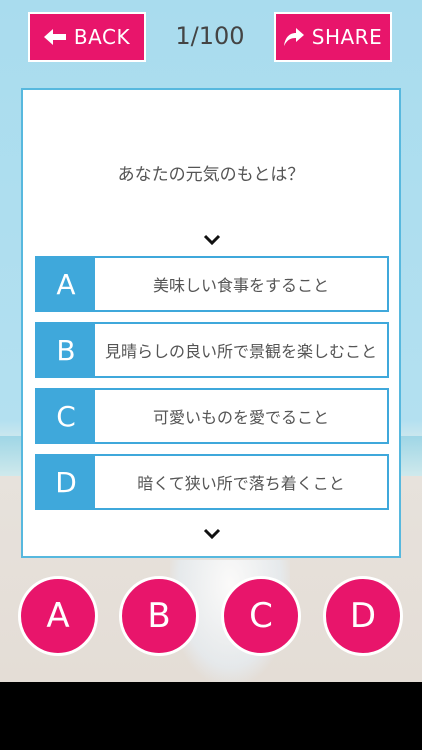  What do you see at coordinates (66, 416) in the screenshot?
I see `option-c-letter: C` at bounding box center [66, 416].